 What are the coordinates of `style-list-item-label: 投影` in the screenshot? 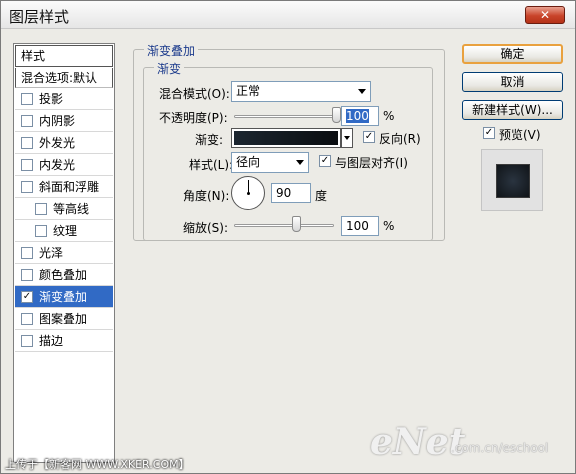 It's located at (51, 99).